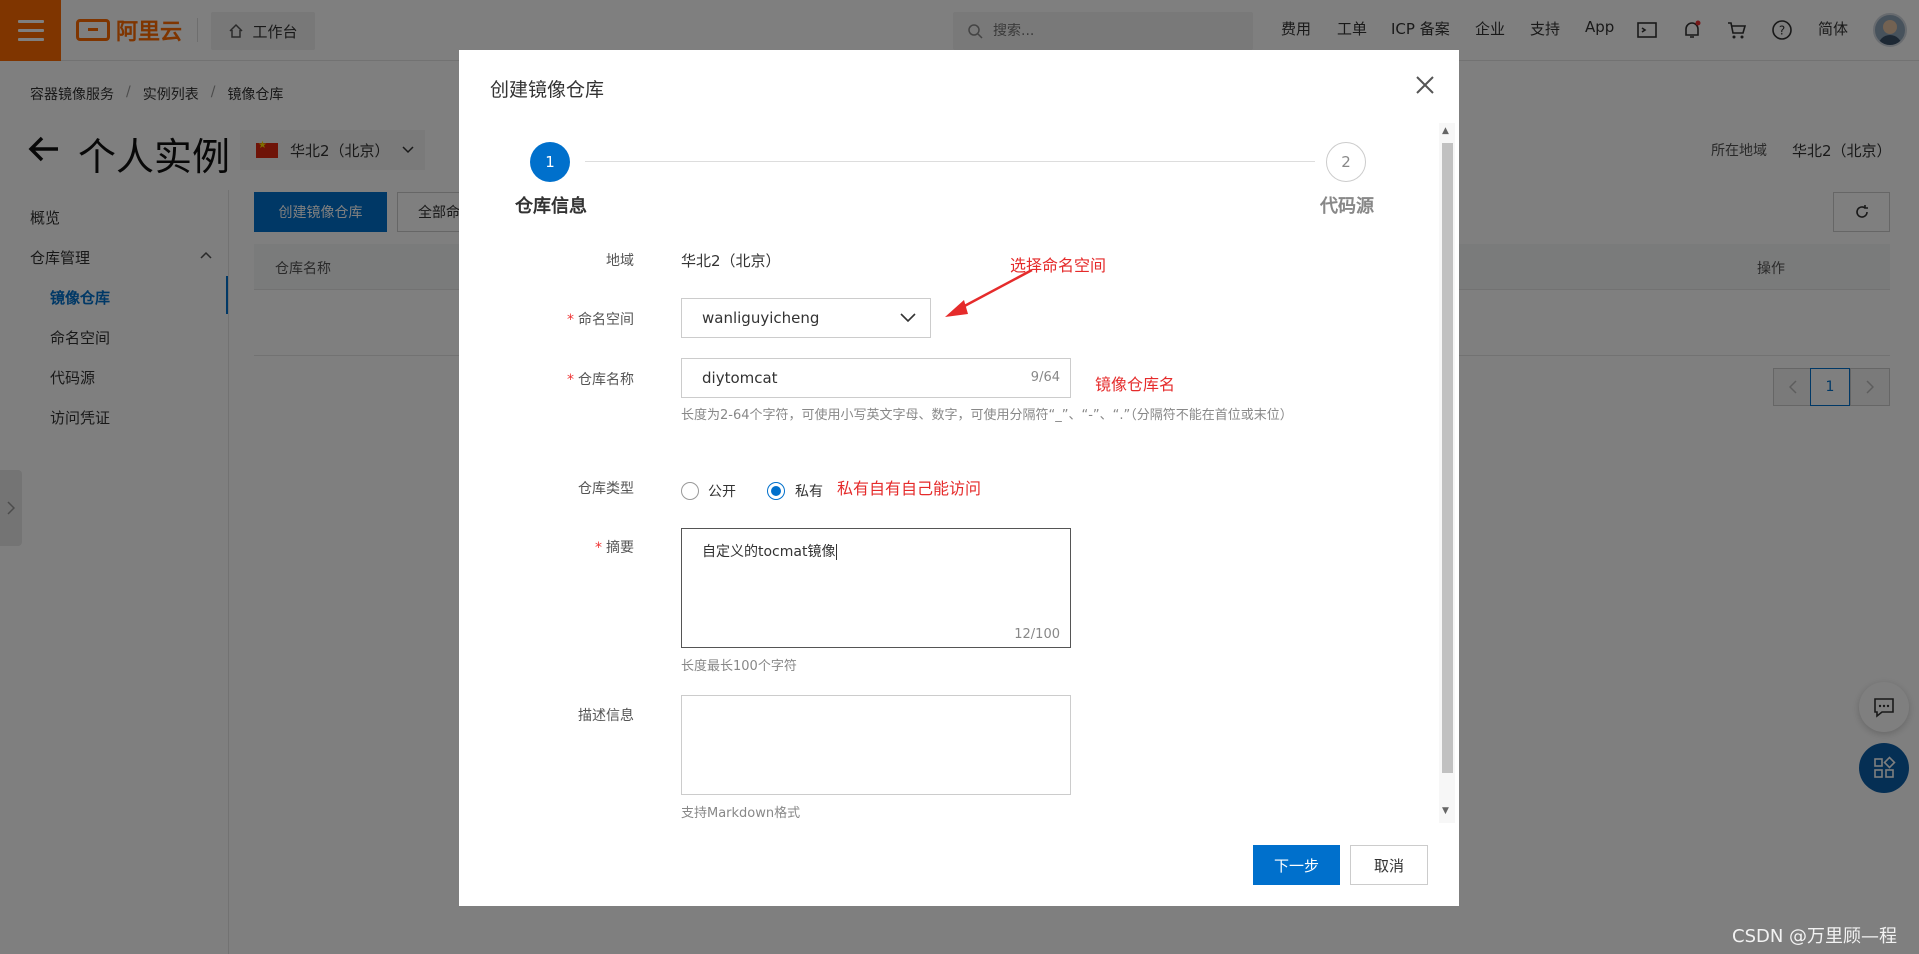 Image resolution: width=1919 pixels, height=954 pixels. I want to click on cancel-button: 取消, so click(1389, 865).